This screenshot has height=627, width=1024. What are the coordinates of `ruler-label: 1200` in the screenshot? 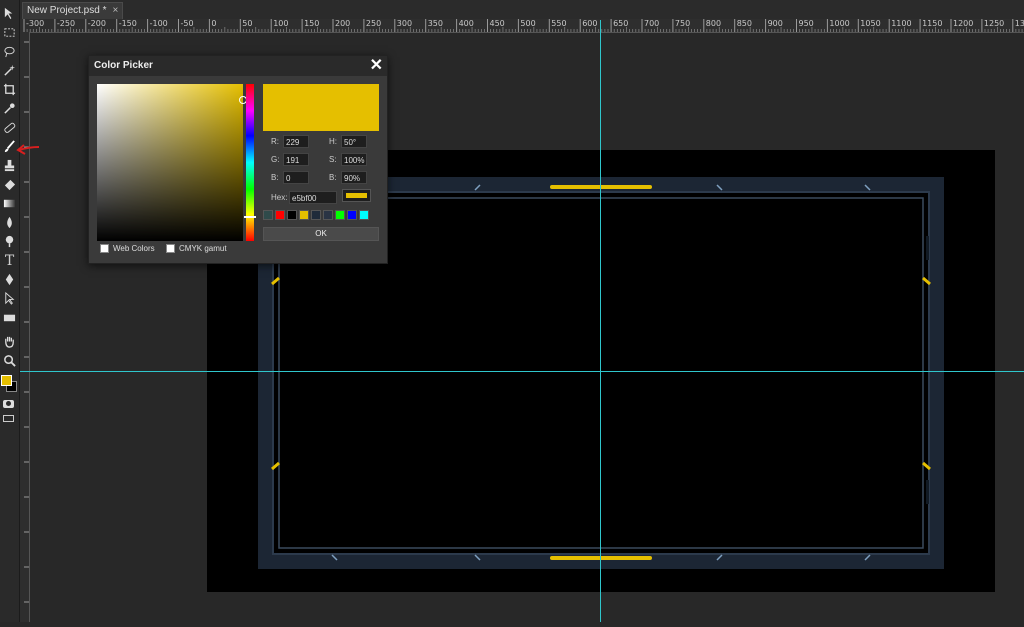 It's located at (963, 23).